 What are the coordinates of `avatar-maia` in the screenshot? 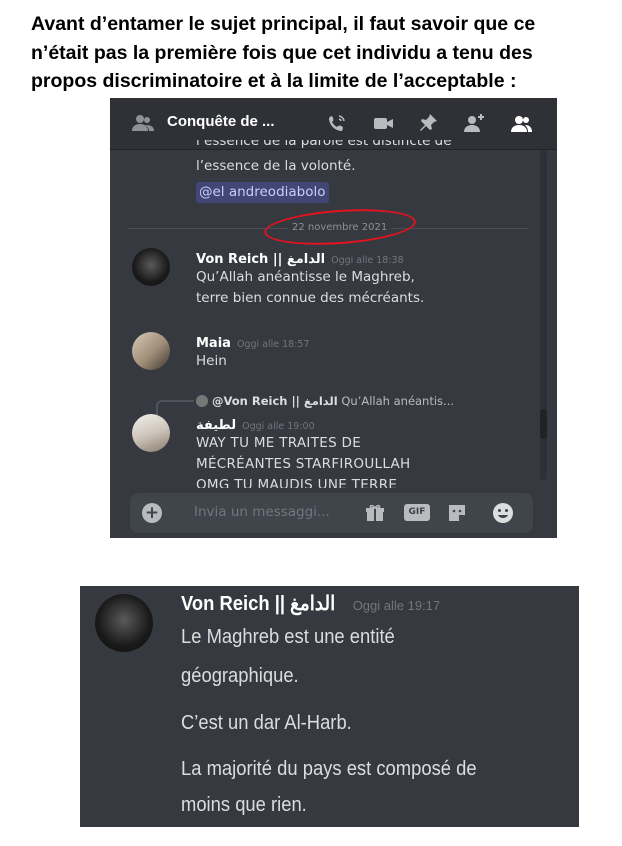 It's located at (151, 351).